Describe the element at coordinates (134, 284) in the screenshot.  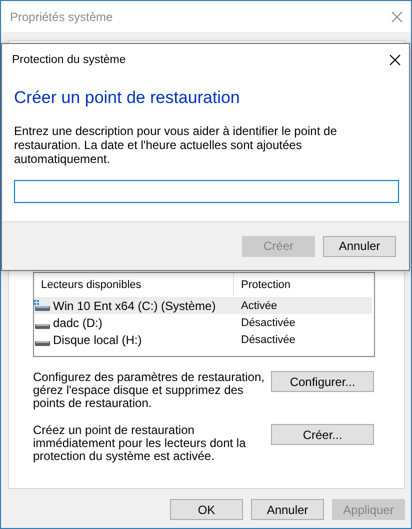
I see `column-header: Lecteurs disponibles` at that location.